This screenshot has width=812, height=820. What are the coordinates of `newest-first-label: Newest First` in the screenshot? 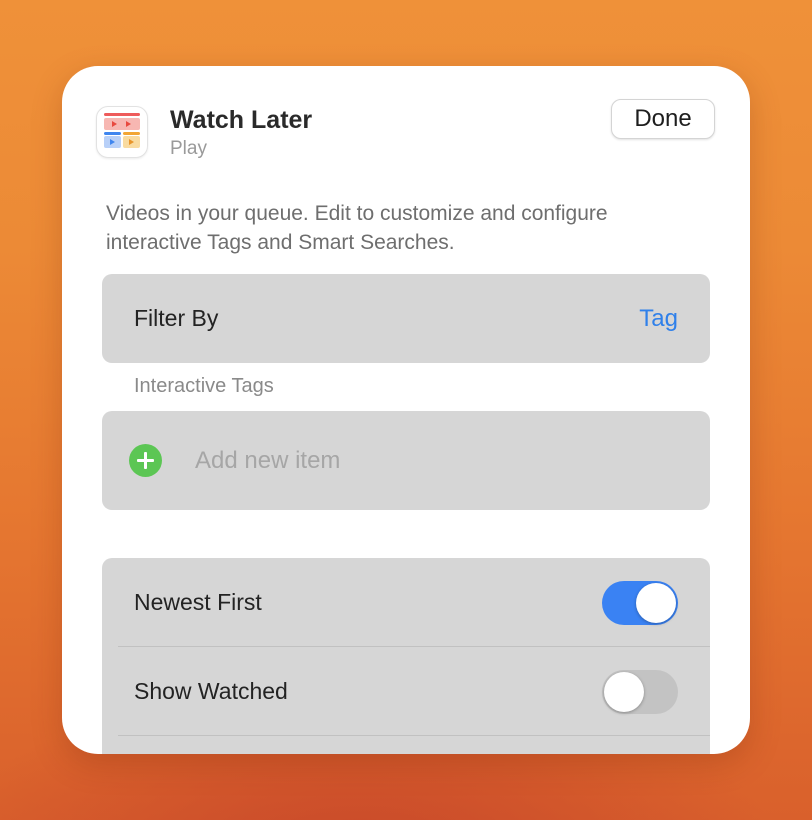 It's located at (198, 602).